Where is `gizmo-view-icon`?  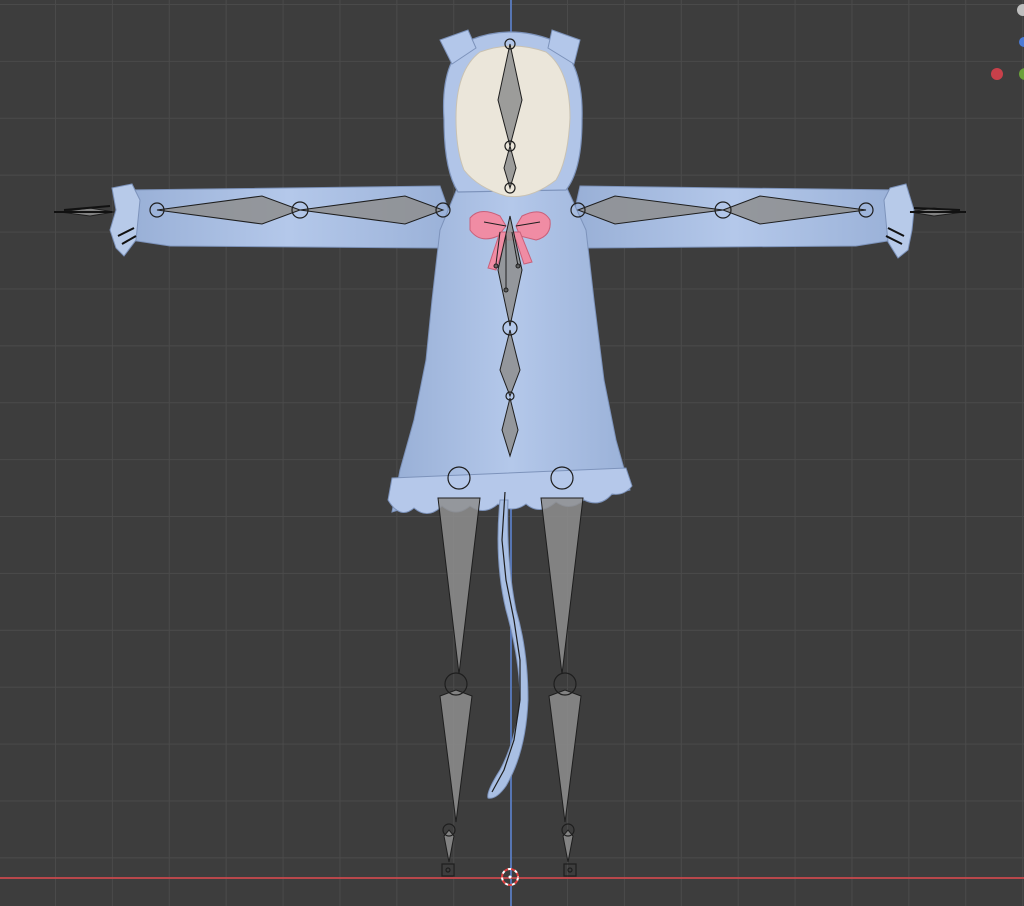
gizmo-view-icon is located at coordinates (1020, 10).